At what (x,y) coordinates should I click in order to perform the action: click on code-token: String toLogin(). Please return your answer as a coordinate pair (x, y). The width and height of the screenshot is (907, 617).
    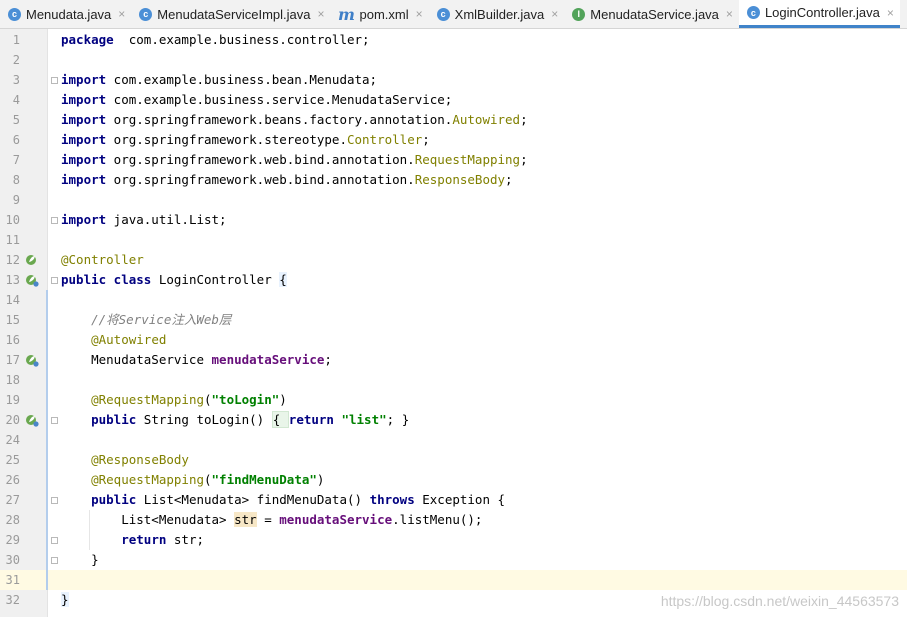
    Looking at the image, I should click on (204, 419).